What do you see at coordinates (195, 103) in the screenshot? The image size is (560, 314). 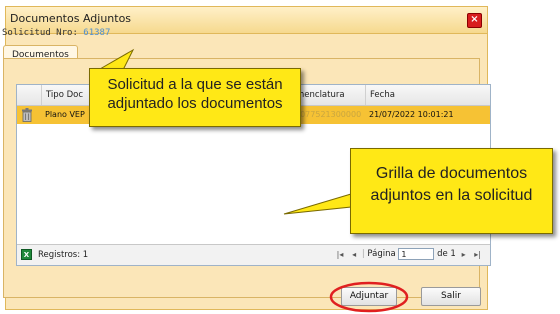 I see `callout-solicitud-line2: adjuntado los documentos` at bounding box center [195, 103].